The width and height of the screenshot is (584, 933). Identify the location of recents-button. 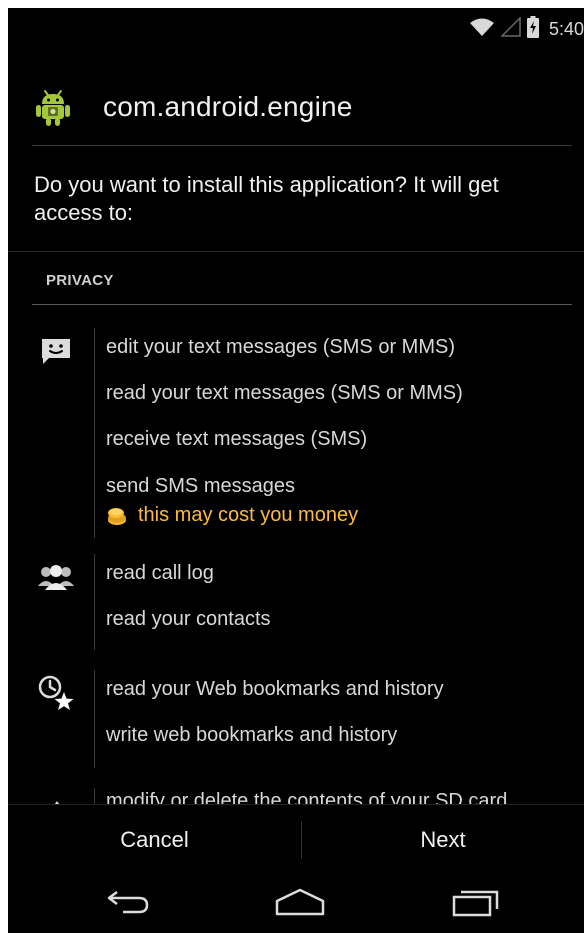
(476, 904).